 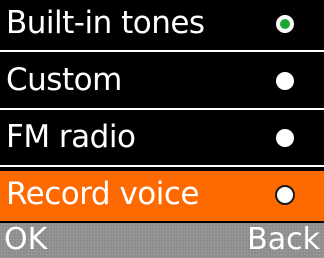 I want to click on ok-softkey: OK, so click(x=25, y=240).